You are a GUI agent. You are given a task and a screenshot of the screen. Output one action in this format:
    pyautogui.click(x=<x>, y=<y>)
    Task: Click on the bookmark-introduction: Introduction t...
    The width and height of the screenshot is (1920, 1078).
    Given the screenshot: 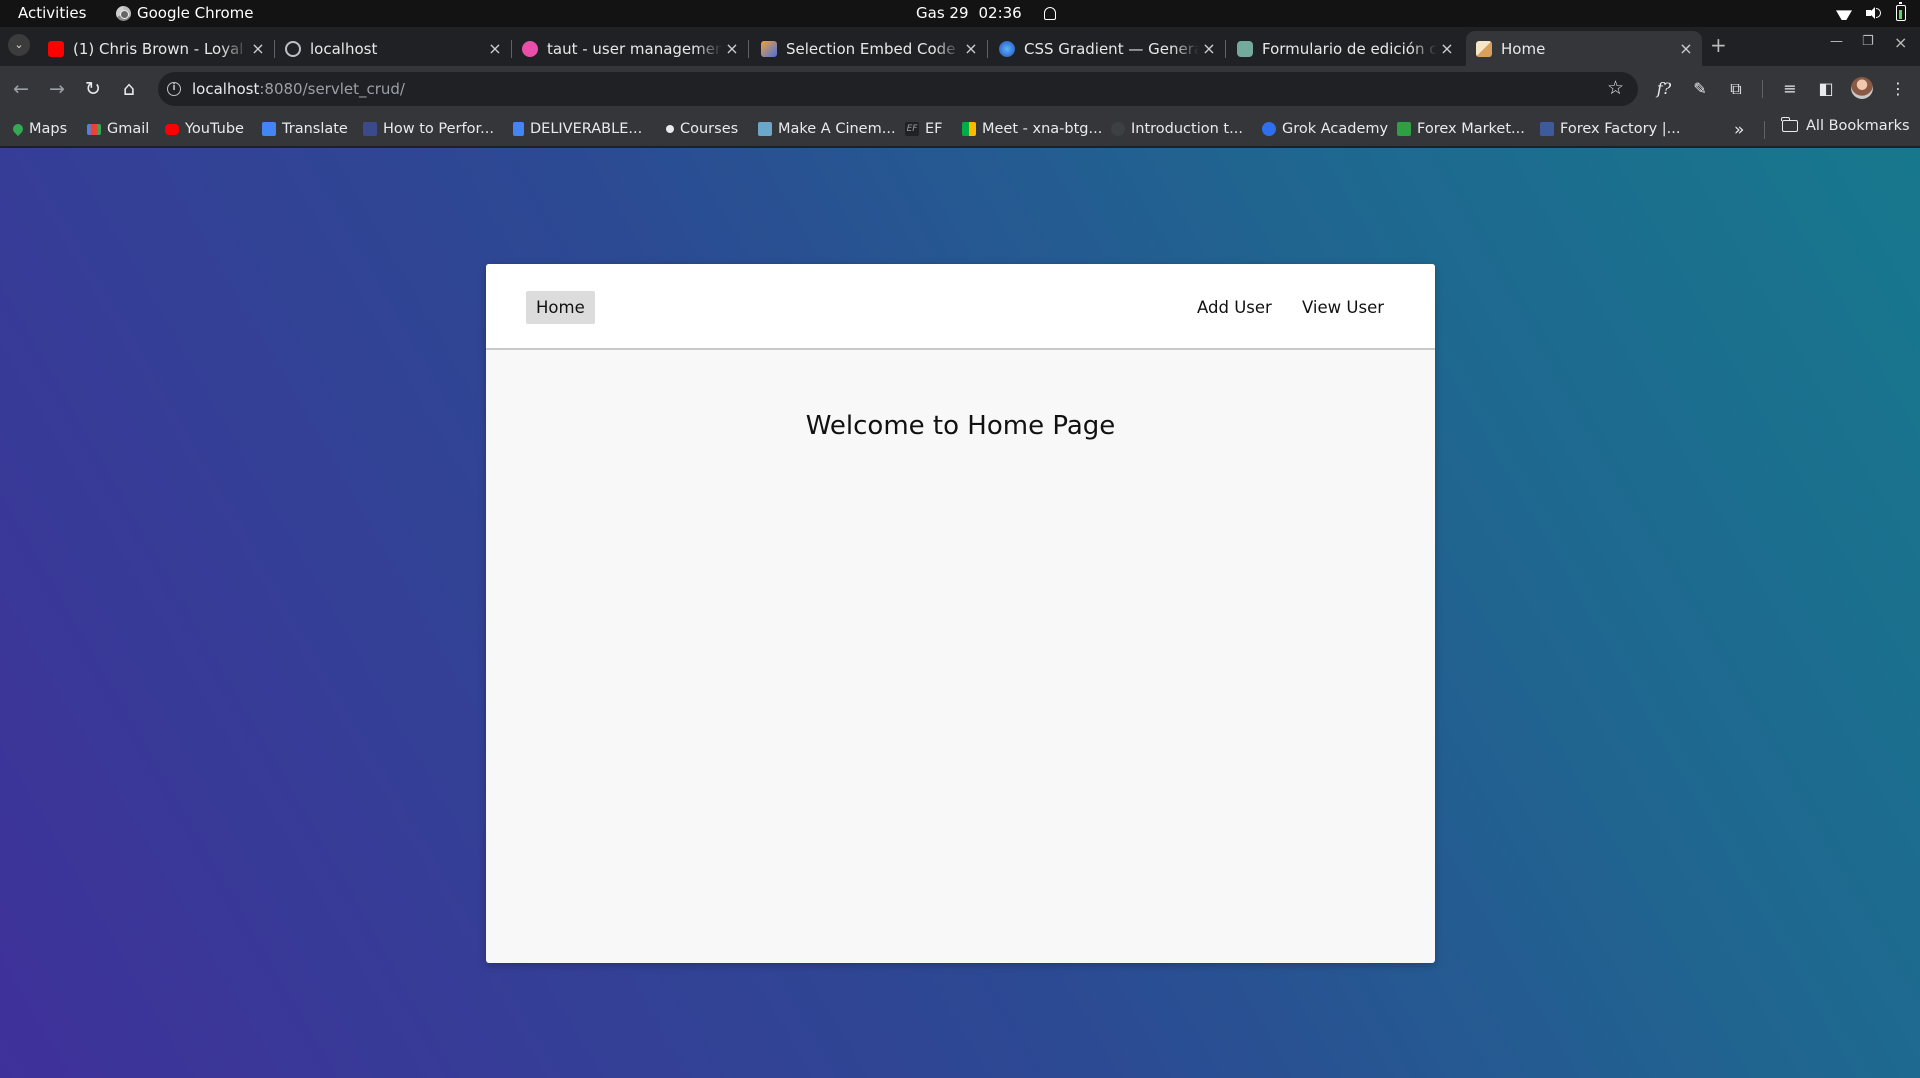 What is the action you would take?
    pyautogui.click(x=1177, y=129)
    